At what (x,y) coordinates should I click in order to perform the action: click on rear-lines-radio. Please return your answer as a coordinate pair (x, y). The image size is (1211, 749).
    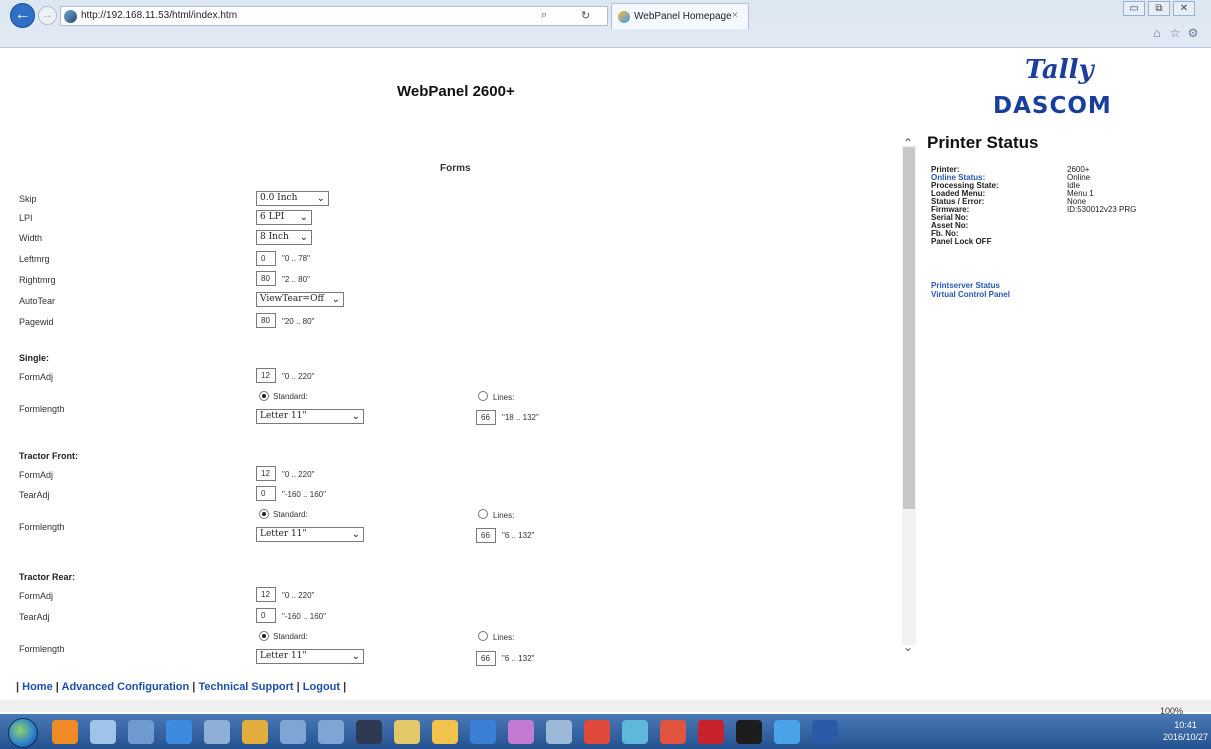
    Looking at the image, I should click on (483, 636).